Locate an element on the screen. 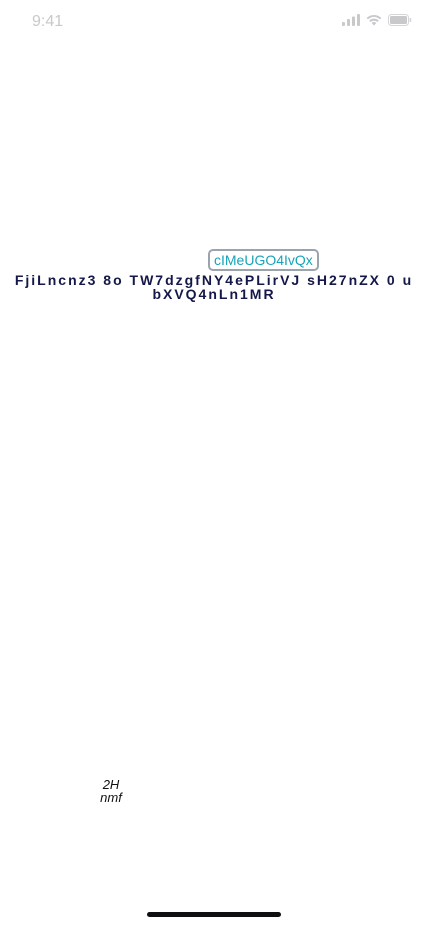 Image resolution: width=428 pixels, height=926 pixels. headline-line-2: bXVQ4nLn1MR is located at coordinates (214, 294).